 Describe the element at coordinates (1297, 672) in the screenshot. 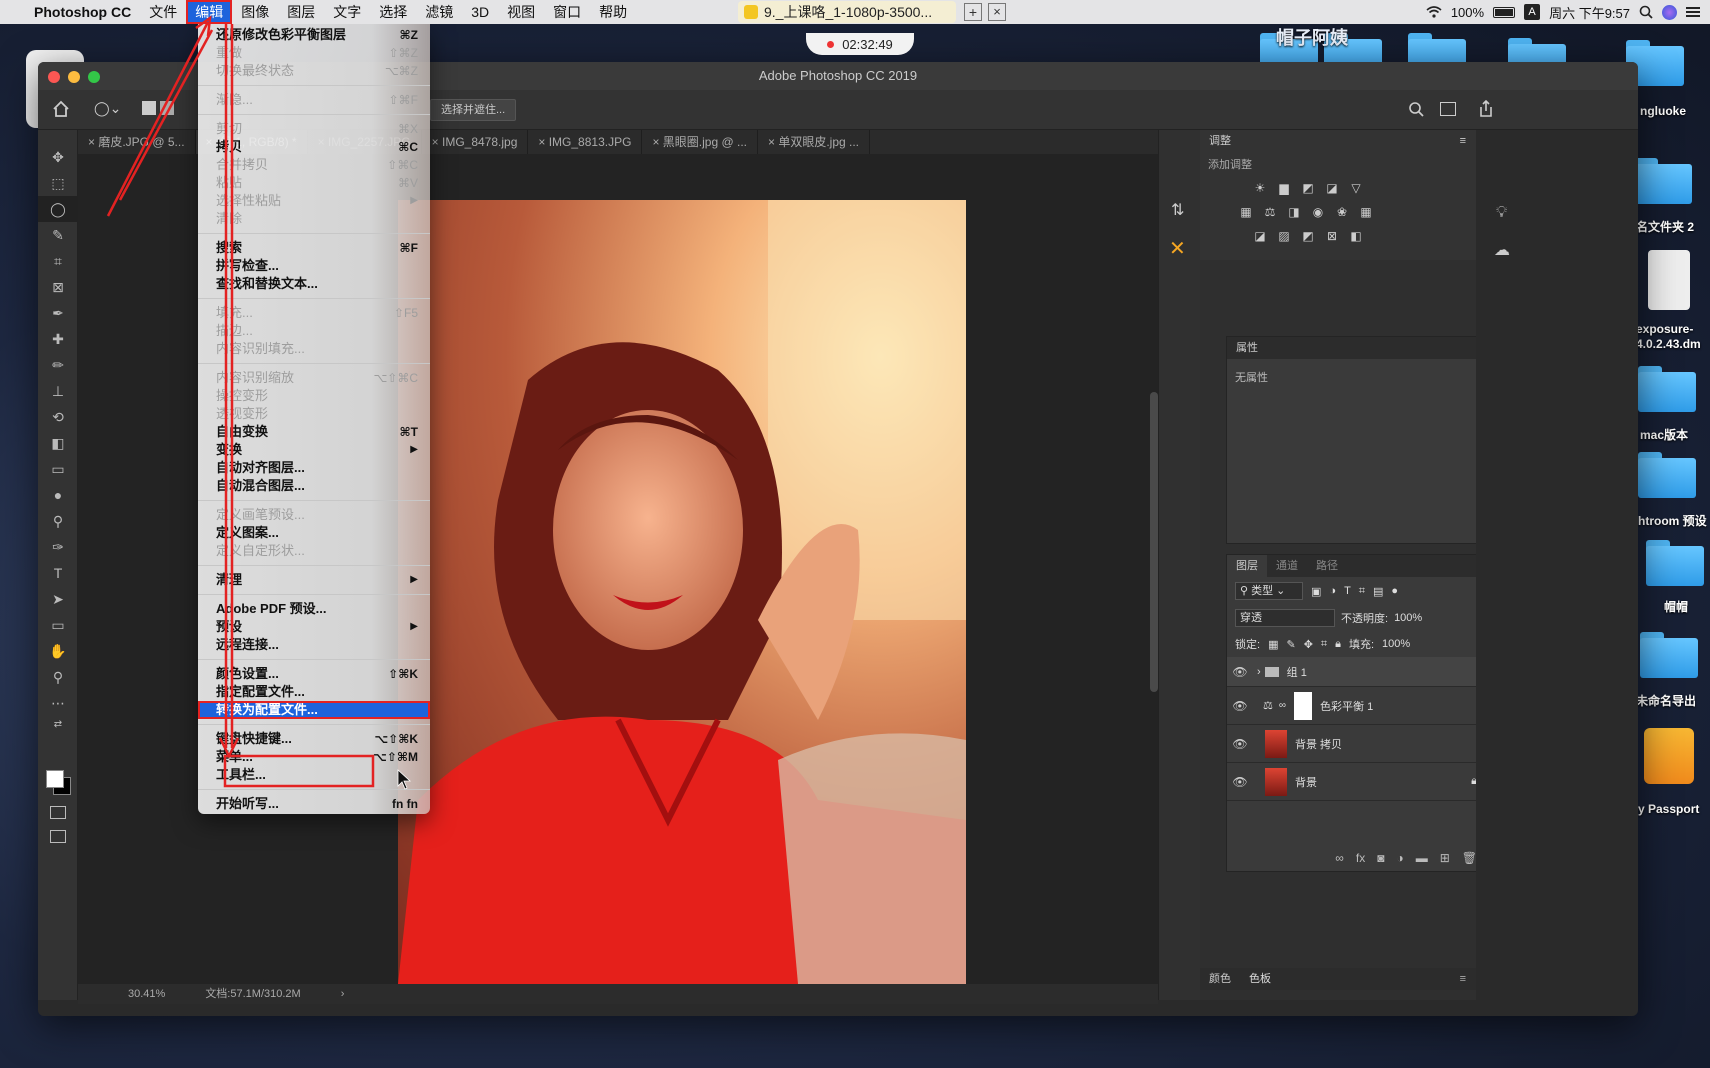

I see `layer-name: 组 1` at that location.